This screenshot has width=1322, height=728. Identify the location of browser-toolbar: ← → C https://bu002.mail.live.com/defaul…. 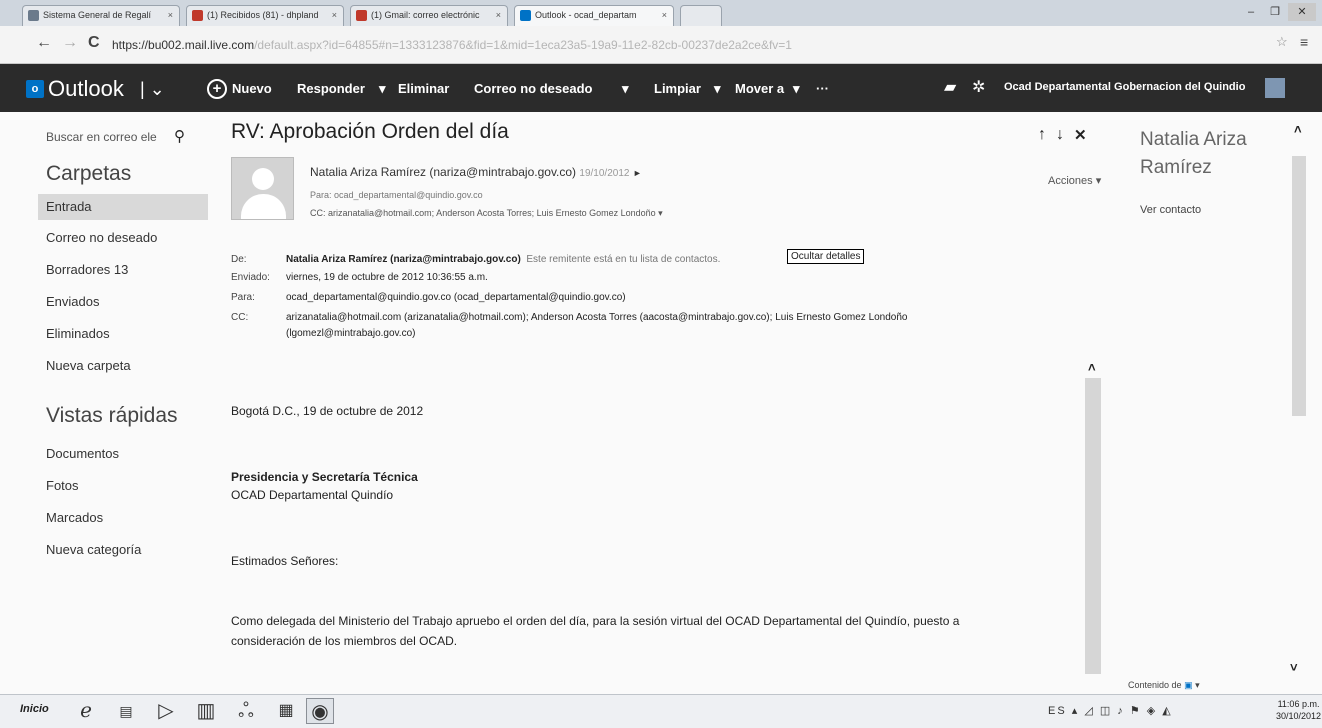
(661, 45).